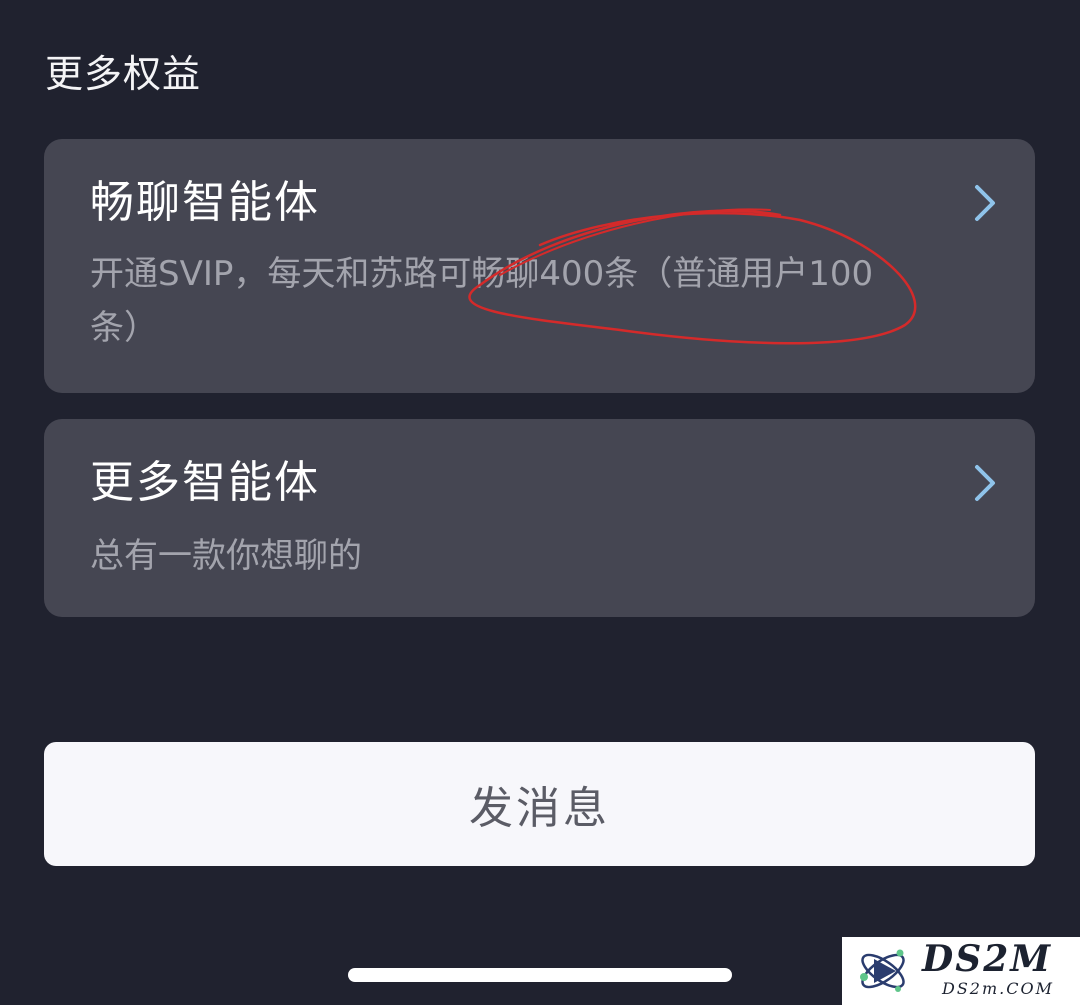 The image size is (1080, 1005). What do you see at coordinates (482, 301) in the screenshot?
I see `chat-agent-description: 开通SVIP，每天和苏路可畅聊400条（普通用户100条）` at bounding box center [482, 301].